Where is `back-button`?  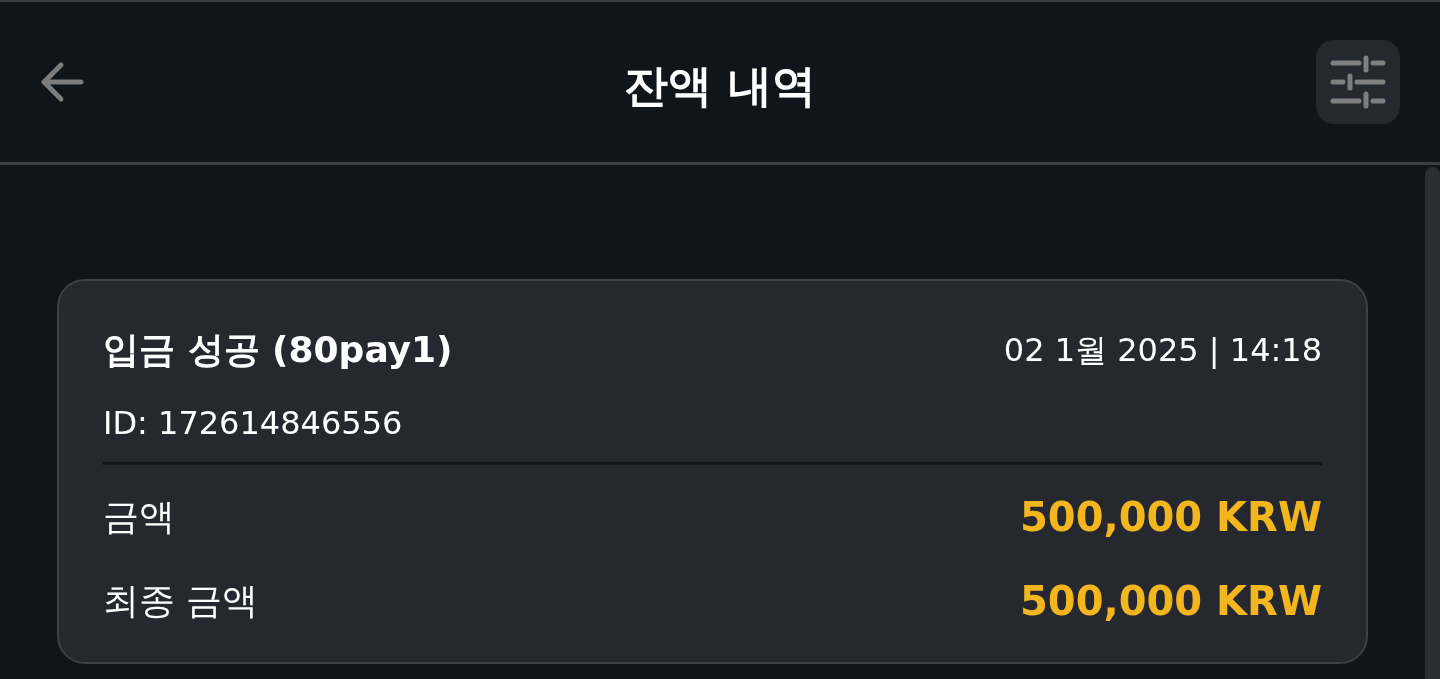
back-button is located at coordinates (62, 82).